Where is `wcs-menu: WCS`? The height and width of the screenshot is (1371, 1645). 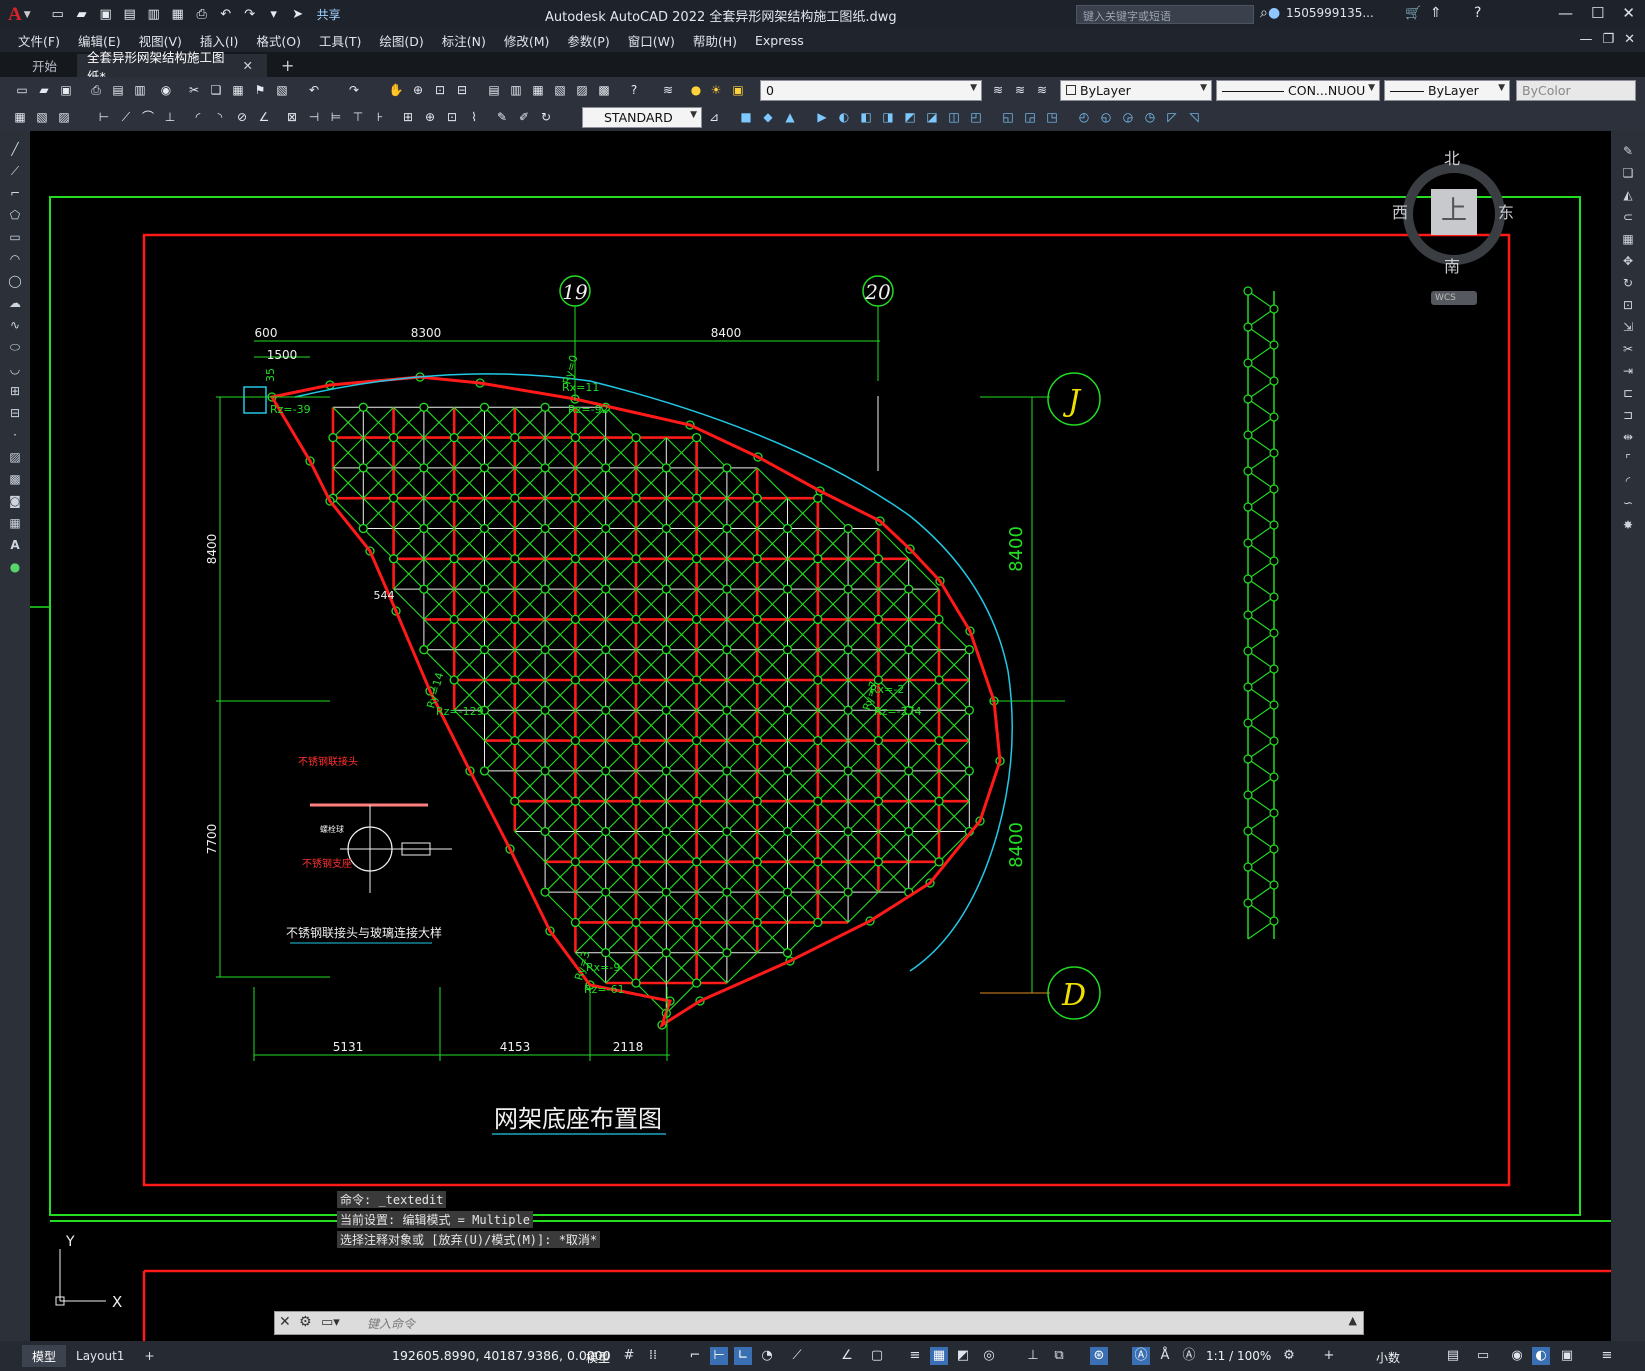
wcs-menu: WCS is located at coordinates (1454, 298).